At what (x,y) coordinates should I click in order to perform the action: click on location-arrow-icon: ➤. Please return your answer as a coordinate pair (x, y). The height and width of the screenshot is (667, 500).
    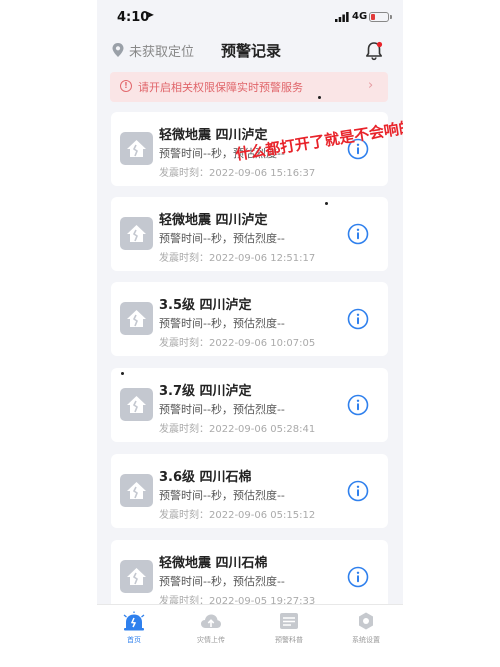
    Looking at the image, I should click on (150, 15).